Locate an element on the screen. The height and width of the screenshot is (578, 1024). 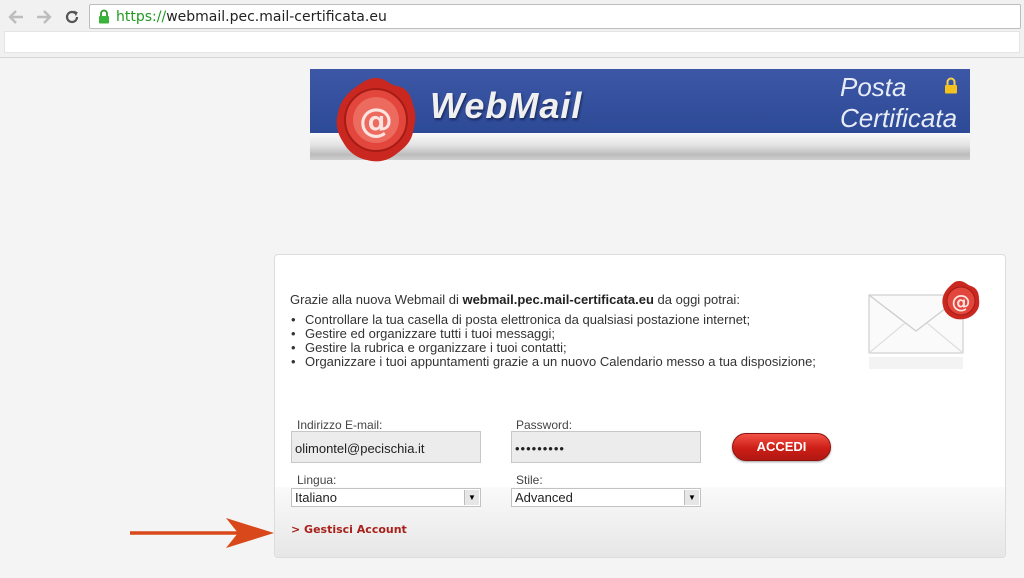
back-arrow-icon is located at coordinates (16, 17).